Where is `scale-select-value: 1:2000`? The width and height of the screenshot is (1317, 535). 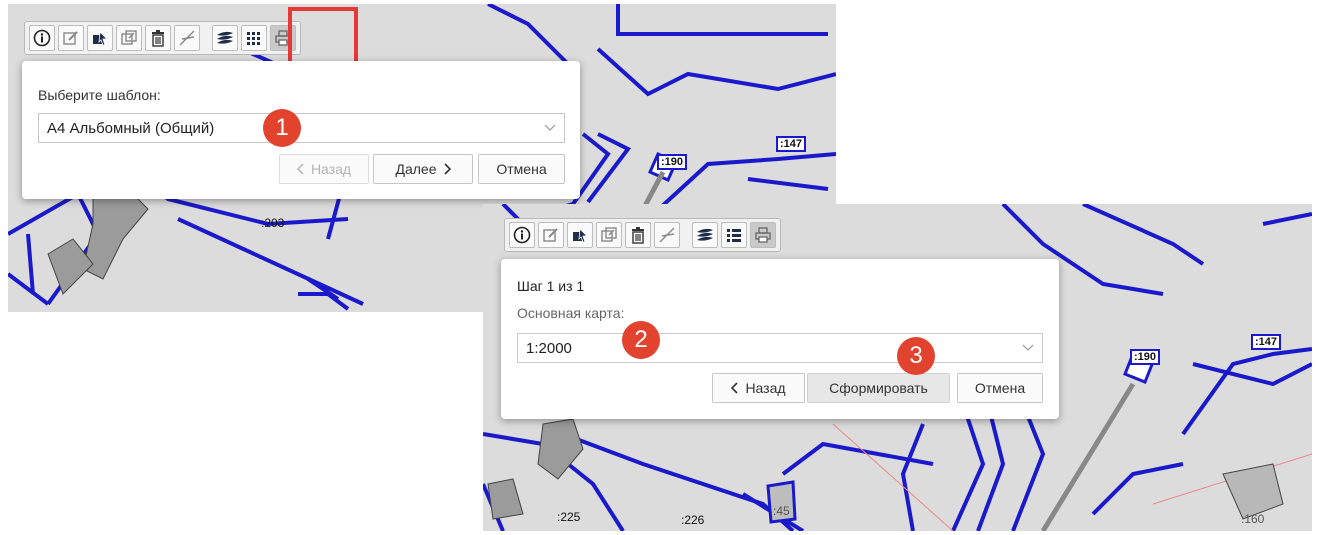 scale-select-value: 1:2000 is located at coordinates (549, 348).